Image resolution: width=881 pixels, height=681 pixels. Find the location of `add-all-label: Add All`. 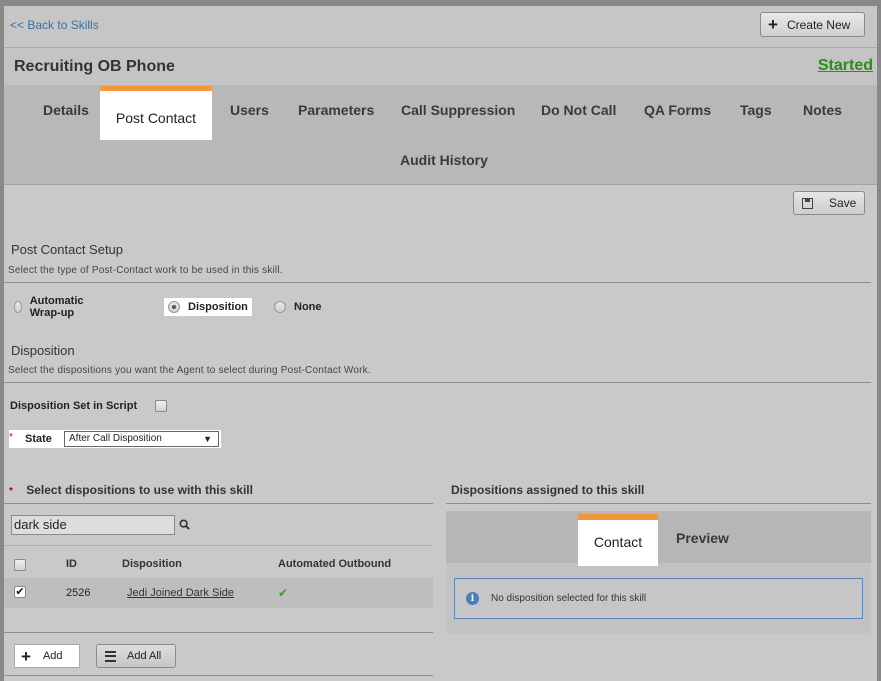

add-all-label: Add All is located at coordinates (144, 656).